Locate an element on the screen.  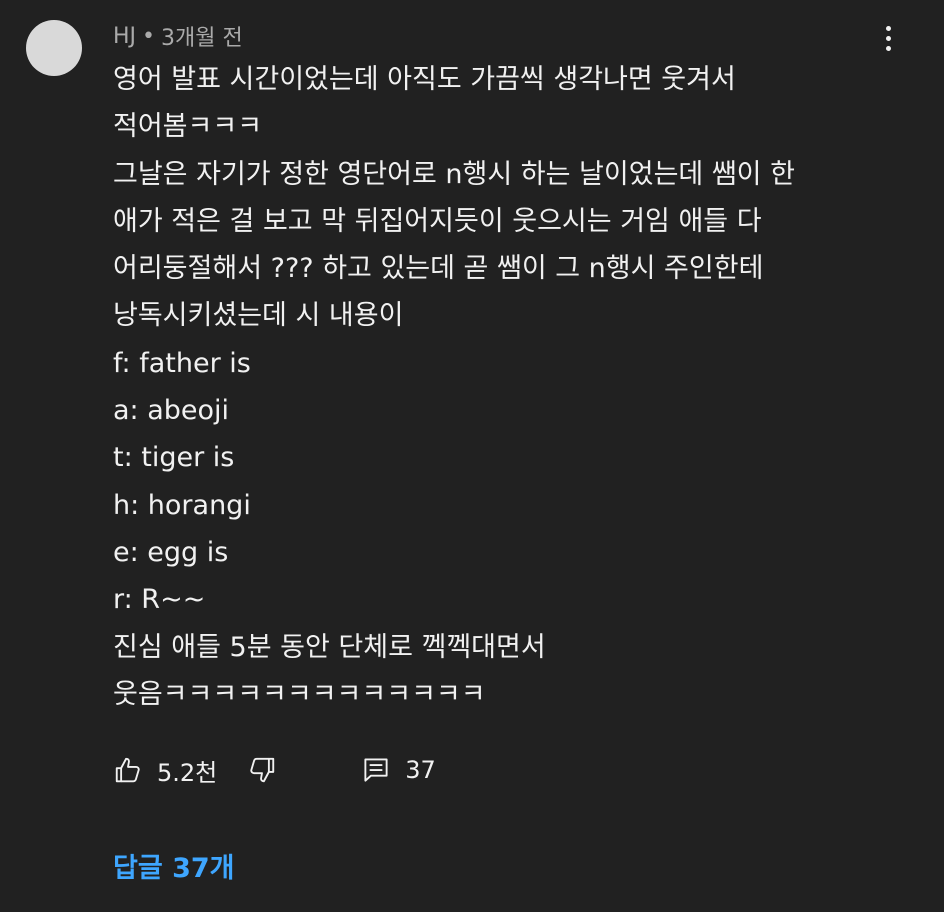
comment-line: 적어봄ㅋㅋㅋ is located at coordinates (188, 127).